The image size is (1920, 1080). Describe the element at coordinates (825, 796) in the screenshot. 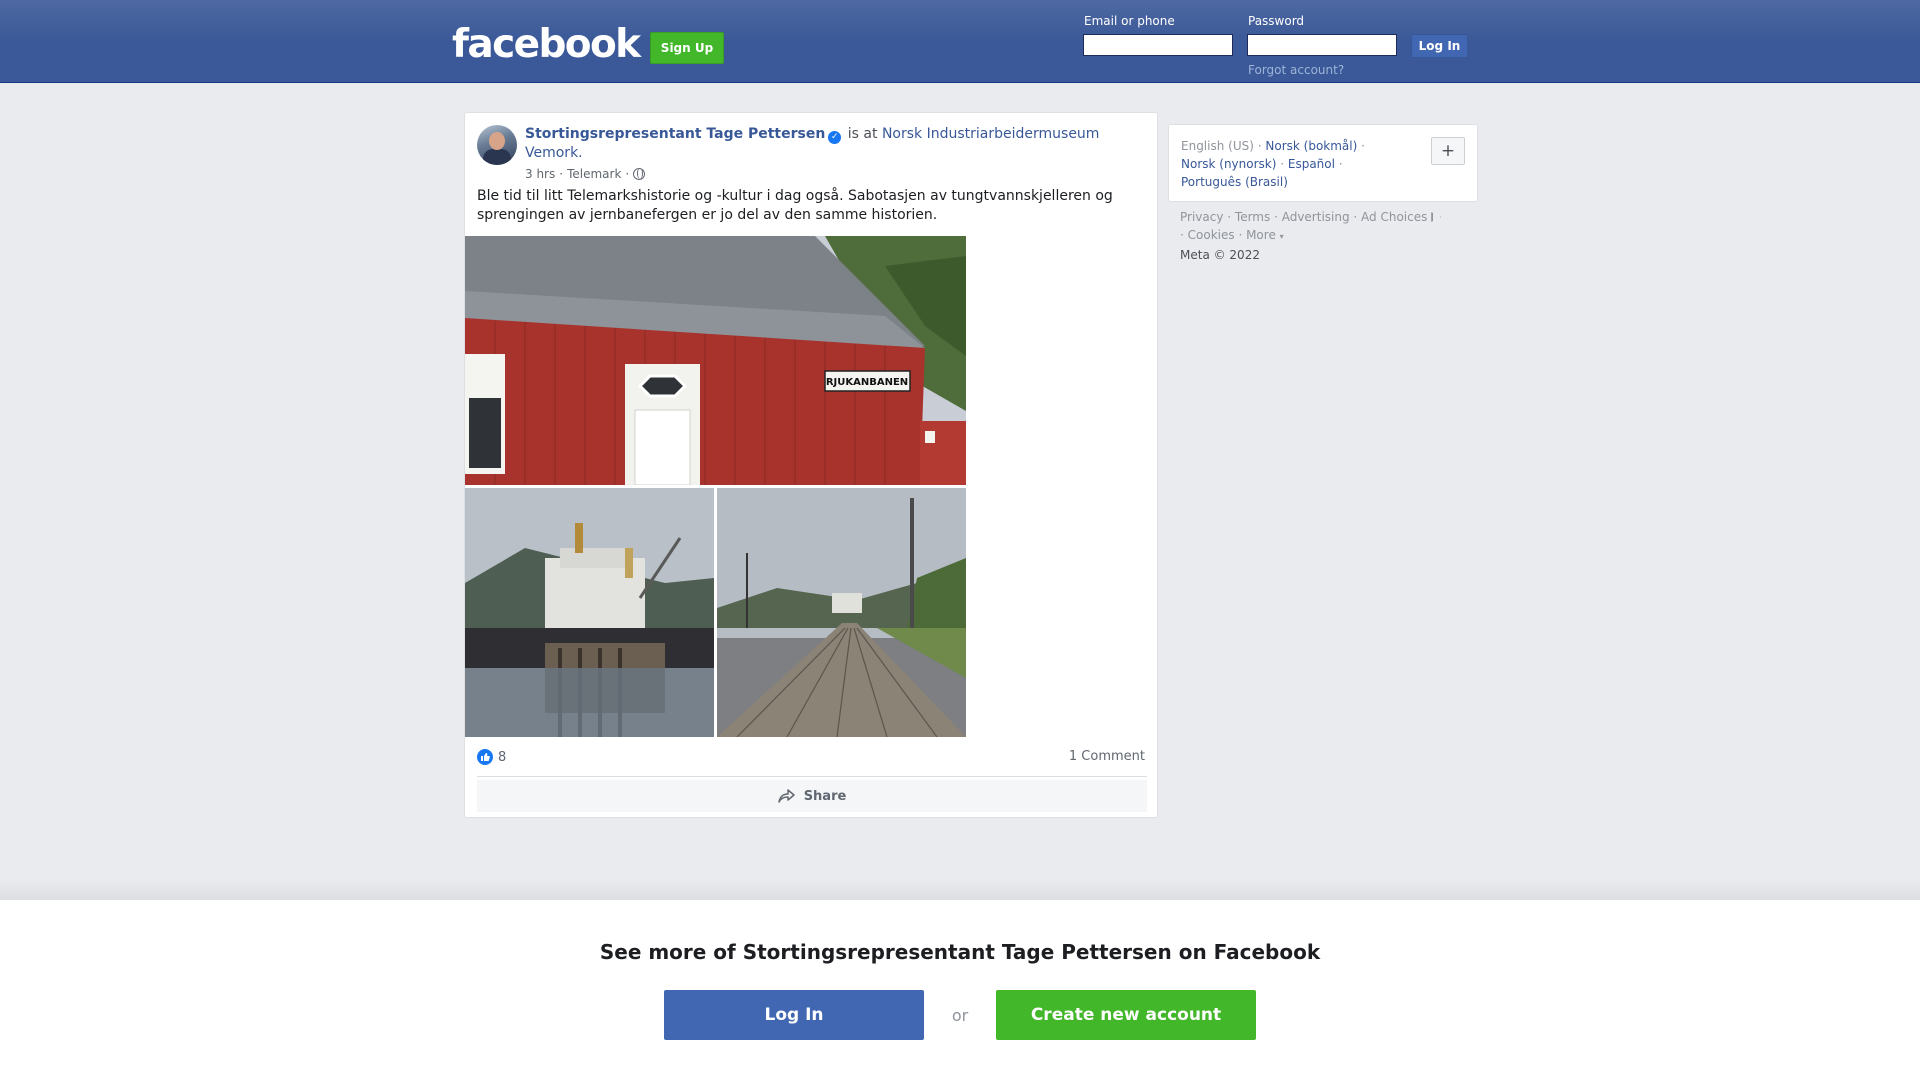

I see `share-label: Share` at that location.